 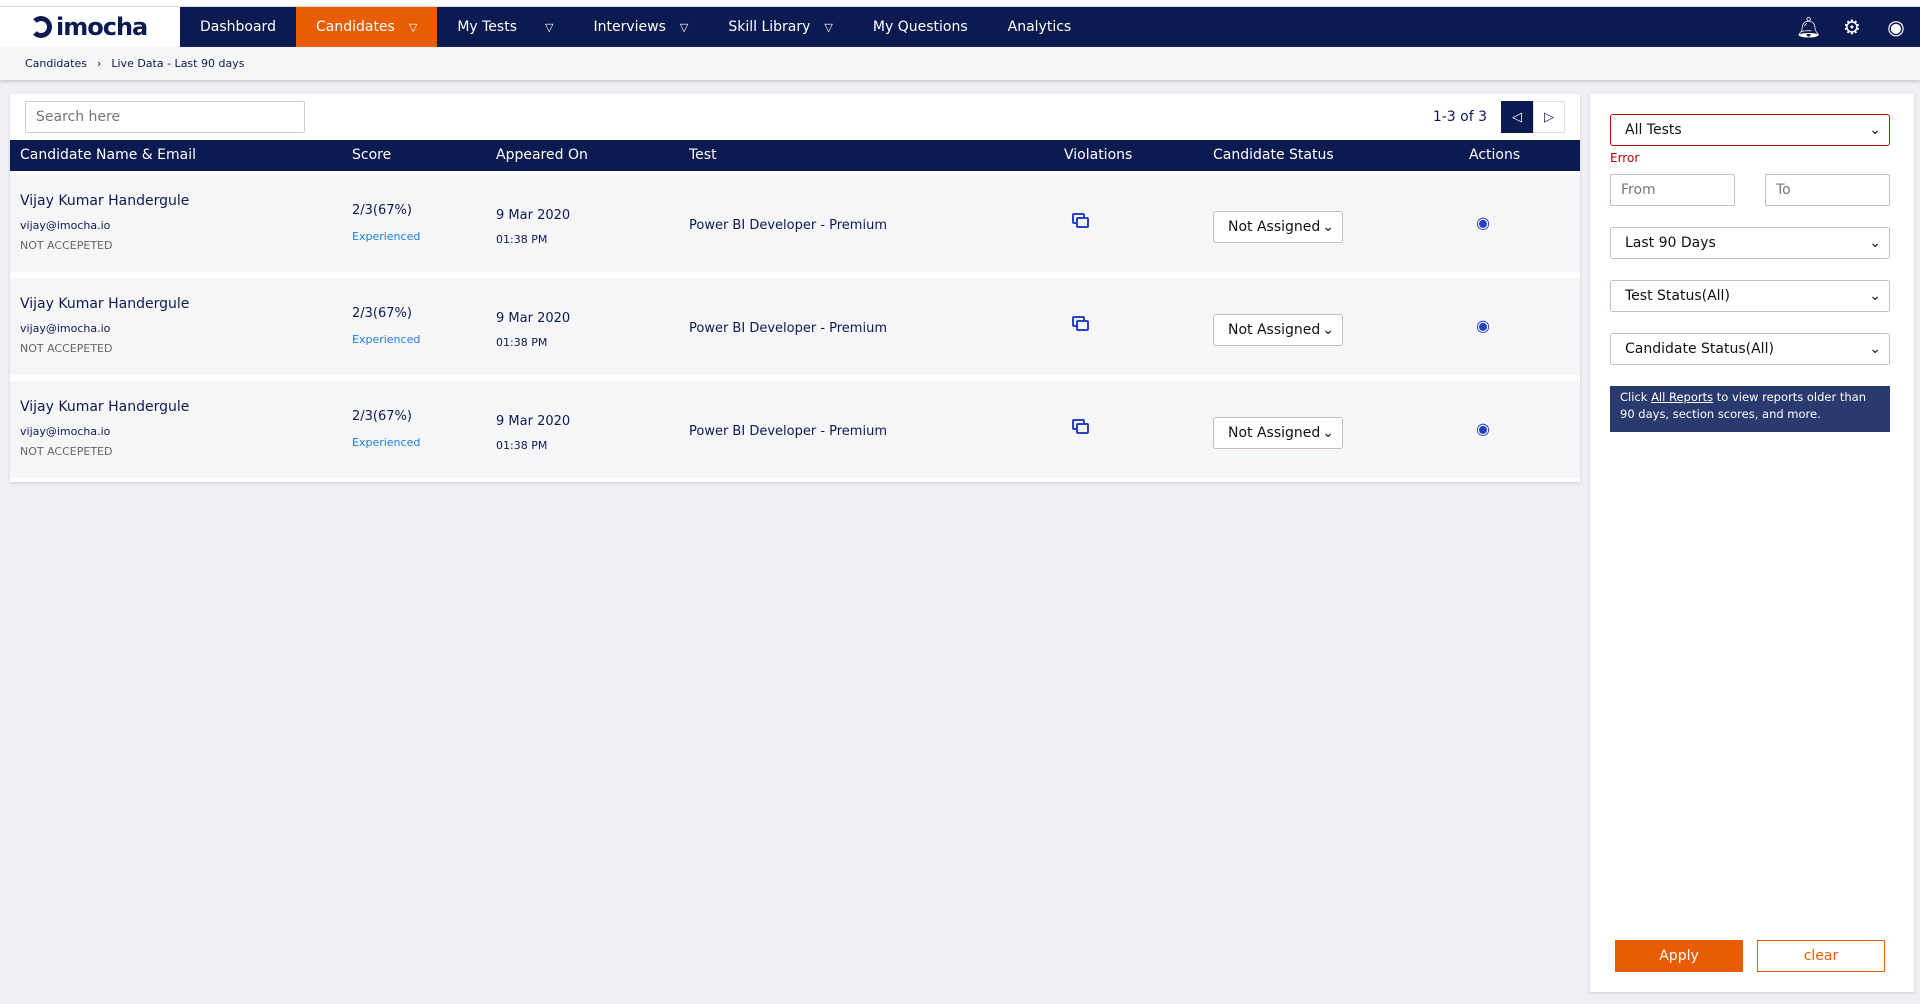 I want to click on nav-my-questions: My Questions, so click(x=920, y=27).